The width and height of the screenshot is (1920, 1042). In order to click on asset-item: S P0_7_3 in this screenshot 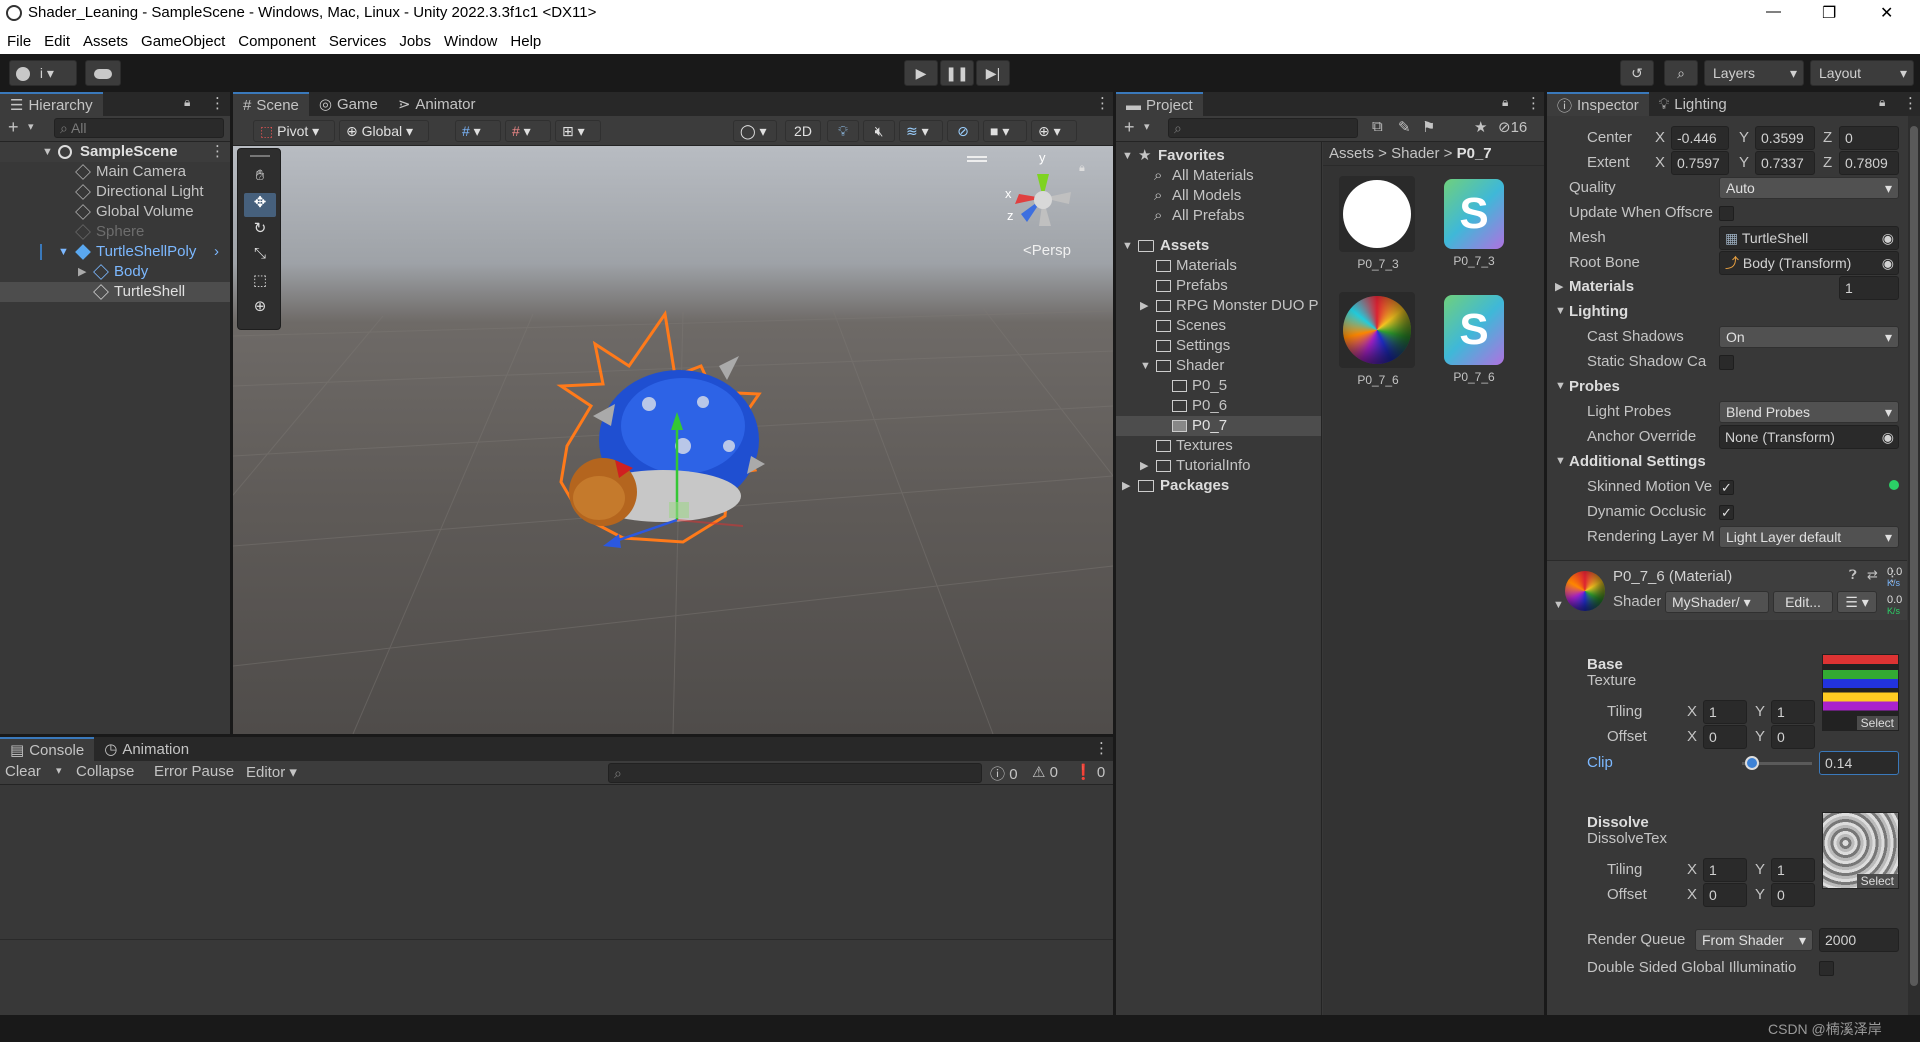, I will do `click(1474, 226)`.